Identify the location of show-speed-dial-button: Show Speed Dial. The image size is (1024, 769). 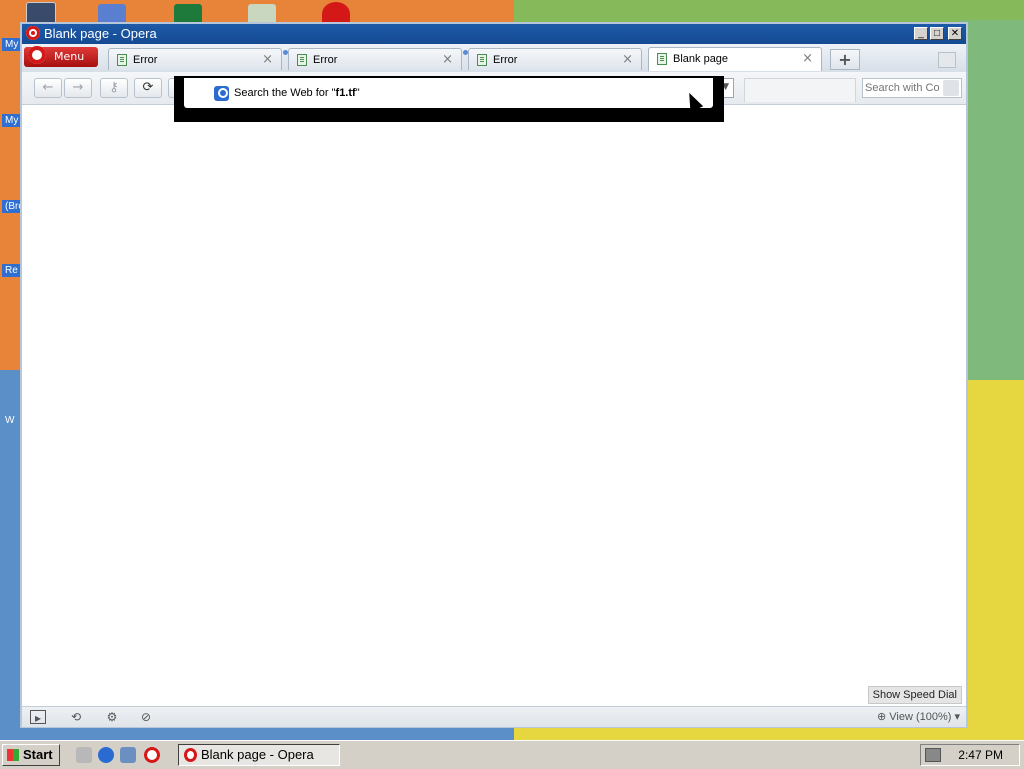
(914, 695).